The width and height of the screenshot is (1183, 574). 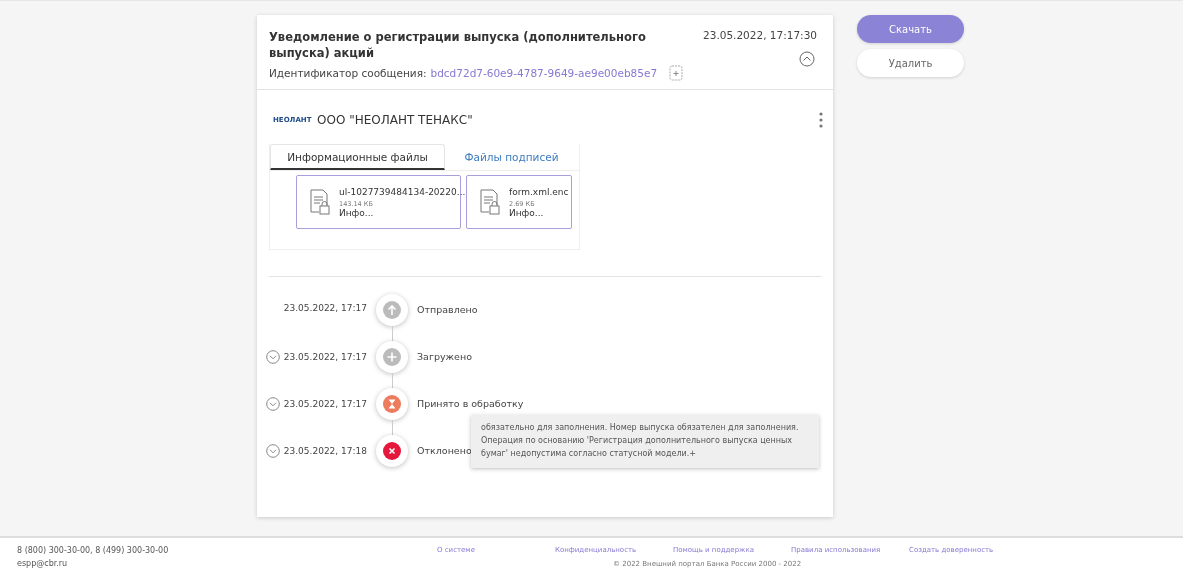 I want to click on contact-phones: 8 (800) 300-30-00, 8 (499) 300-30-00, so click(x=93, y=550).